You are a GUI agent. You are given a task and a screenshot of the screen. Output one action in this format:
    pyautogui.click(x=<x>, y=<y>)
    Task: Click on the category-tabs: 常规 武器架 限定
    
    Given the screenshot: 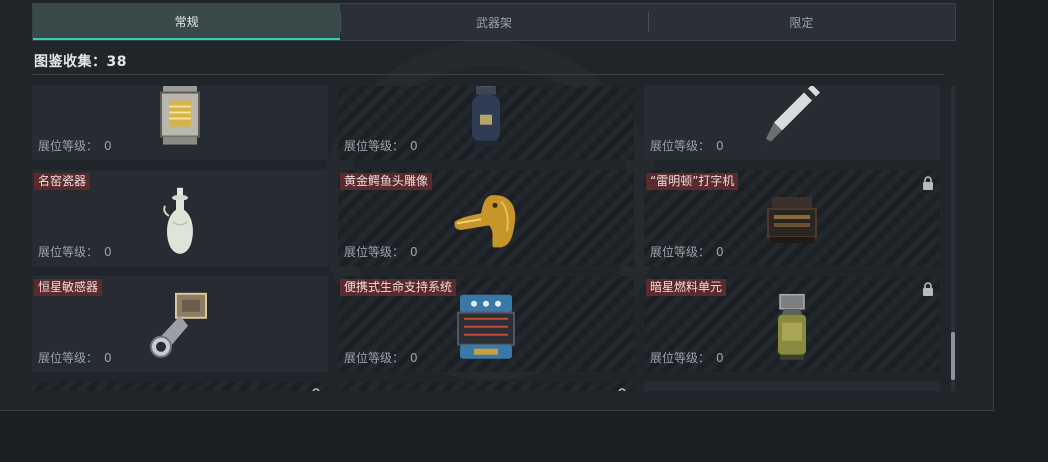 What is the action you would take?
    pyautogui.click(x=494, y=22)
    